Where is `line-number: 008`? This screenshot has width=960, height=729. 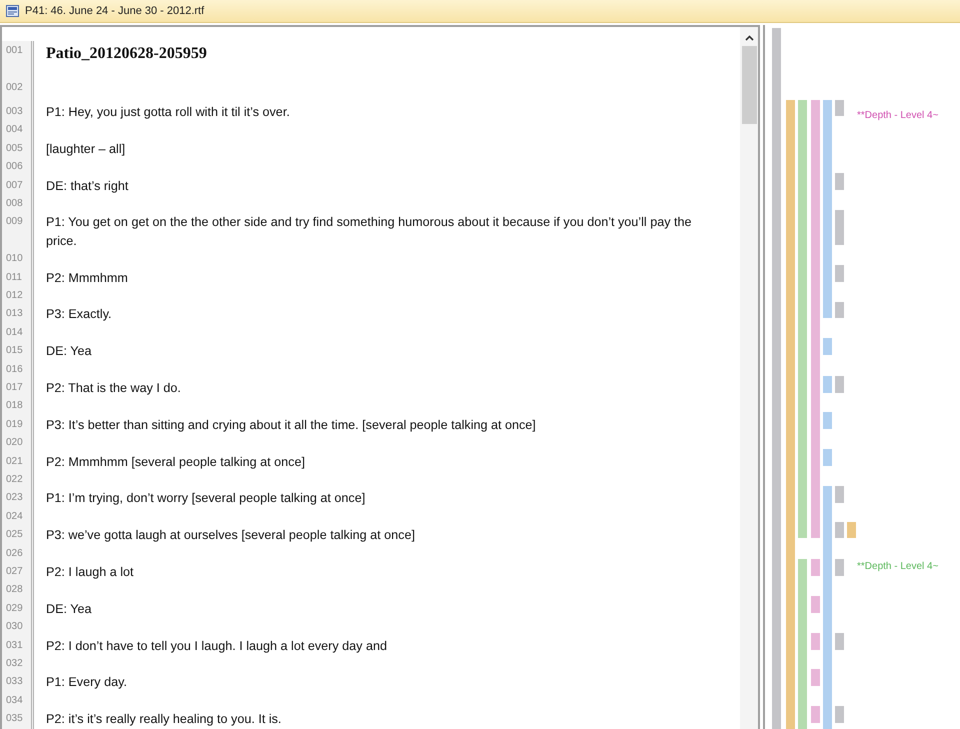 line-number: 008 is located at coordinates (14, 203).